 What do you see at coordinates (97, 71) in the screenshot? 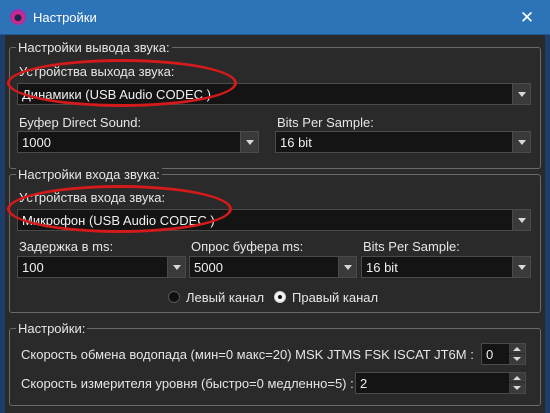
I see `output-device-label: Устройства выхода звука:` at bounding box center [97, 71].